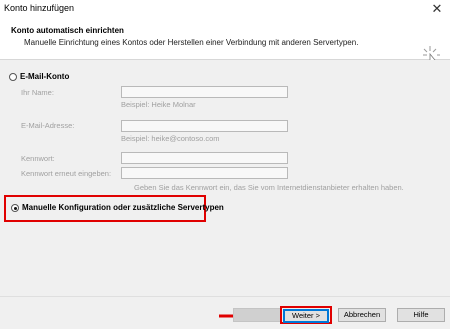 The height and width of the screenshot is (329, 450). Describe the element at coordinates (66, 173) in the screenshot. I see `password-repeat-label: Kennwort erneut eingeben:` at that location.